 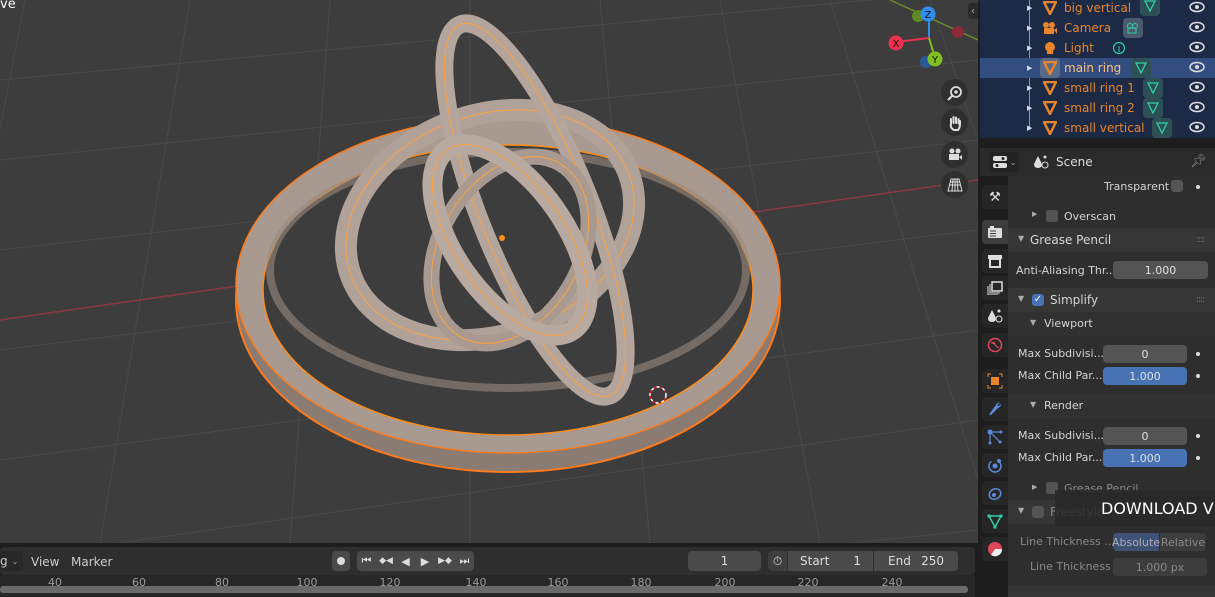 What do you see at coordinates (1111, 591) in the screenshot?
I see `color-management-panel-header` at bounding box center [1111, 591].